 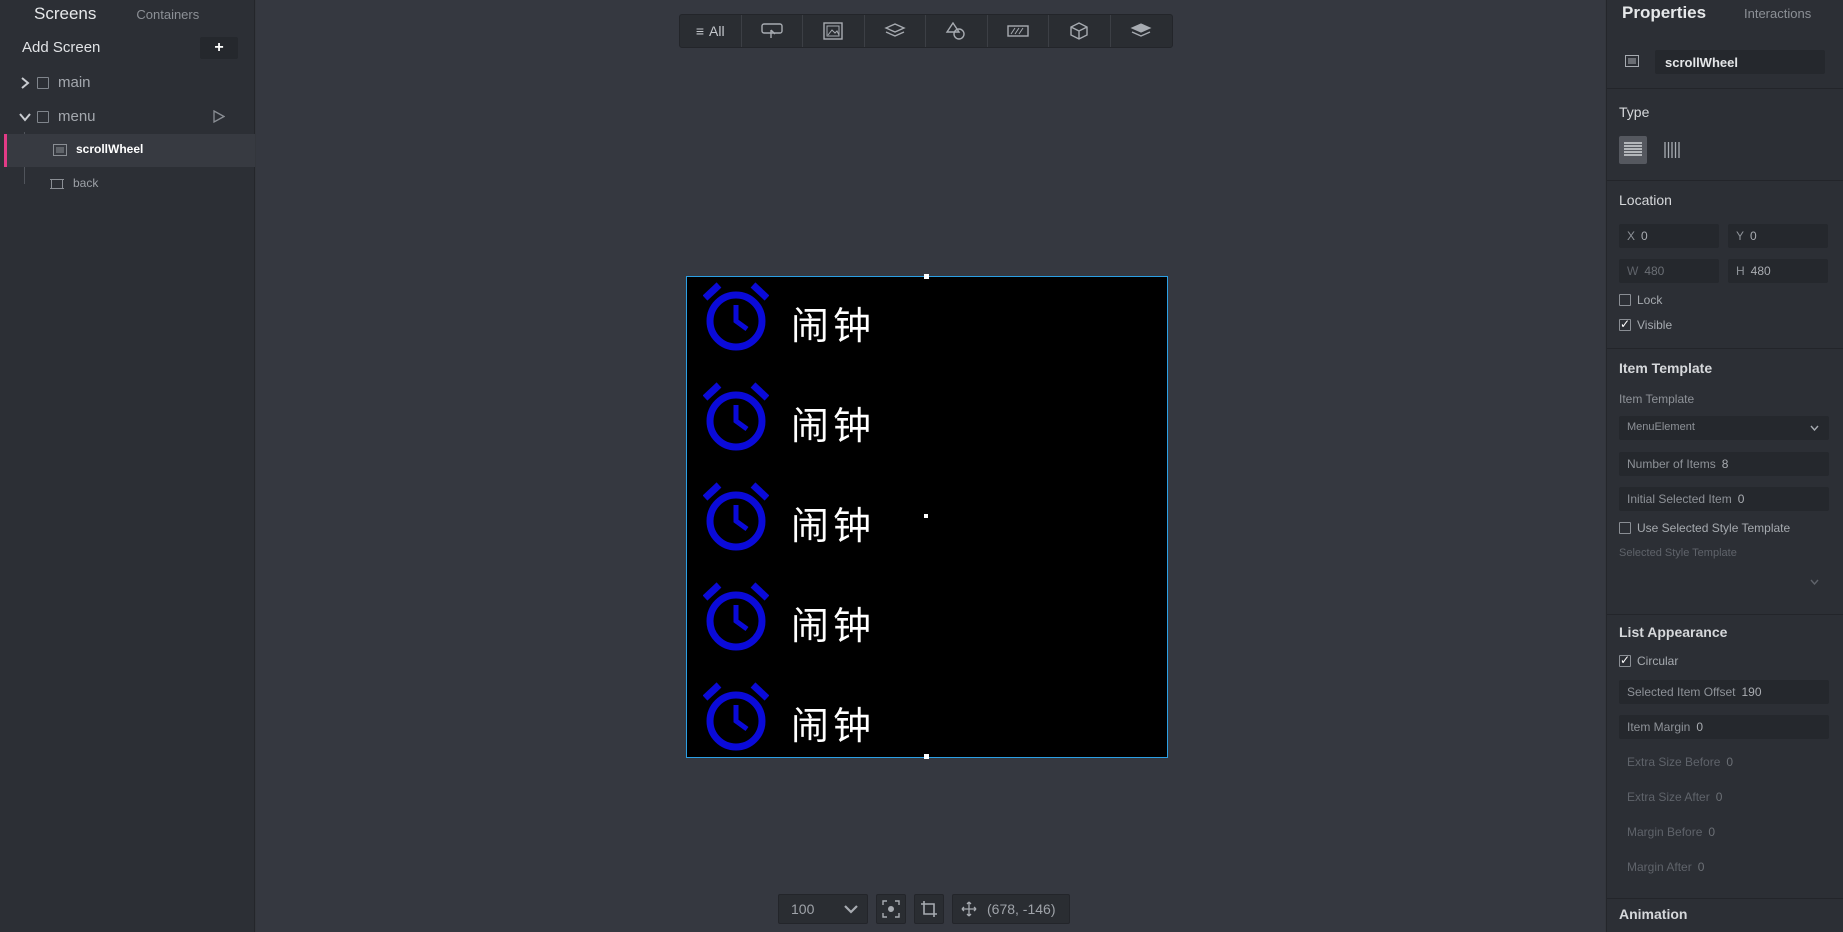 What do you see at coordinates (823, 909) in the screenshot?
I see `zoom-select: 100` at bounding box center [823, 909].